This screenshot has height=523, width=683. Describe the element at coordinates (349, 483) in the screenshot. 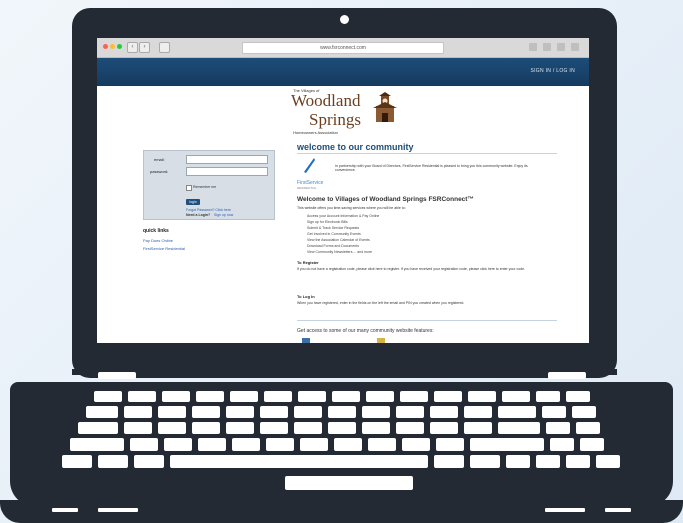

I see `touchpad` at that location.